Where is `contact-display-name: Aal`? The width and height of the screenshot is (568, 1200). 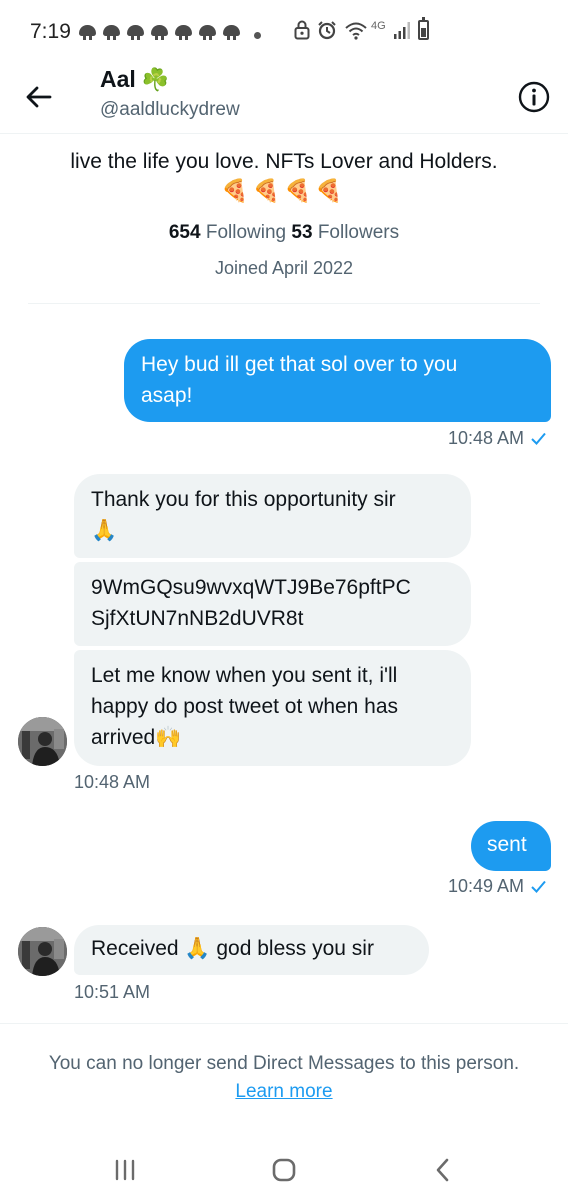
contact-display-name: Aal is located at coordinates (118, 79).